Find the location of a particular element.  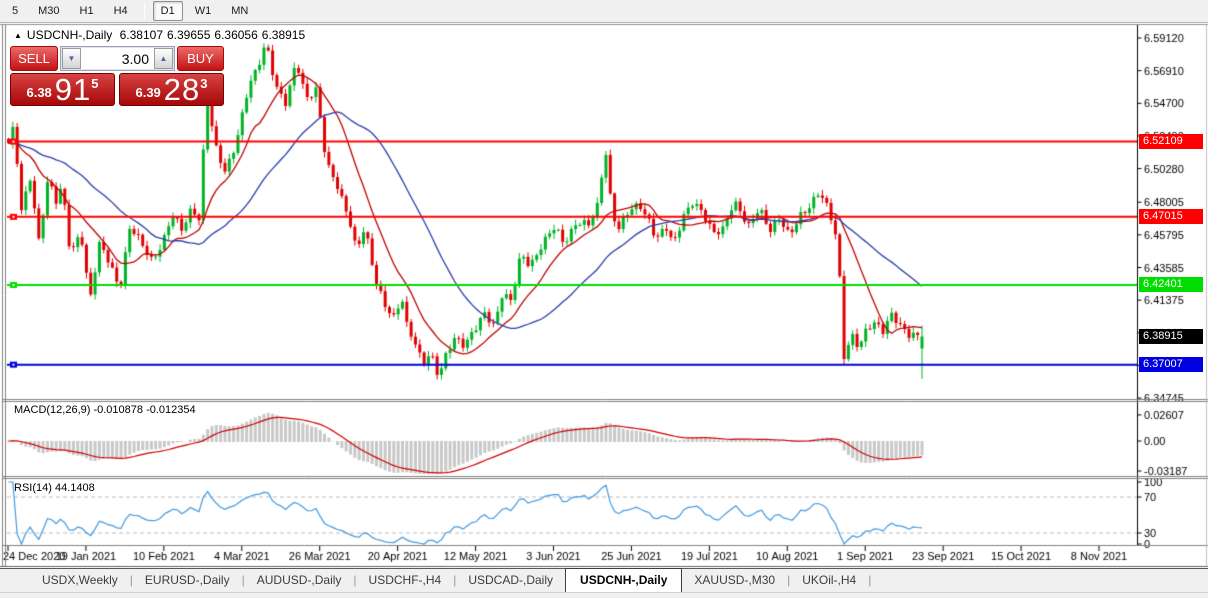

sell-price-display: 6.38 91 5 is located at coordinates (62, 89).